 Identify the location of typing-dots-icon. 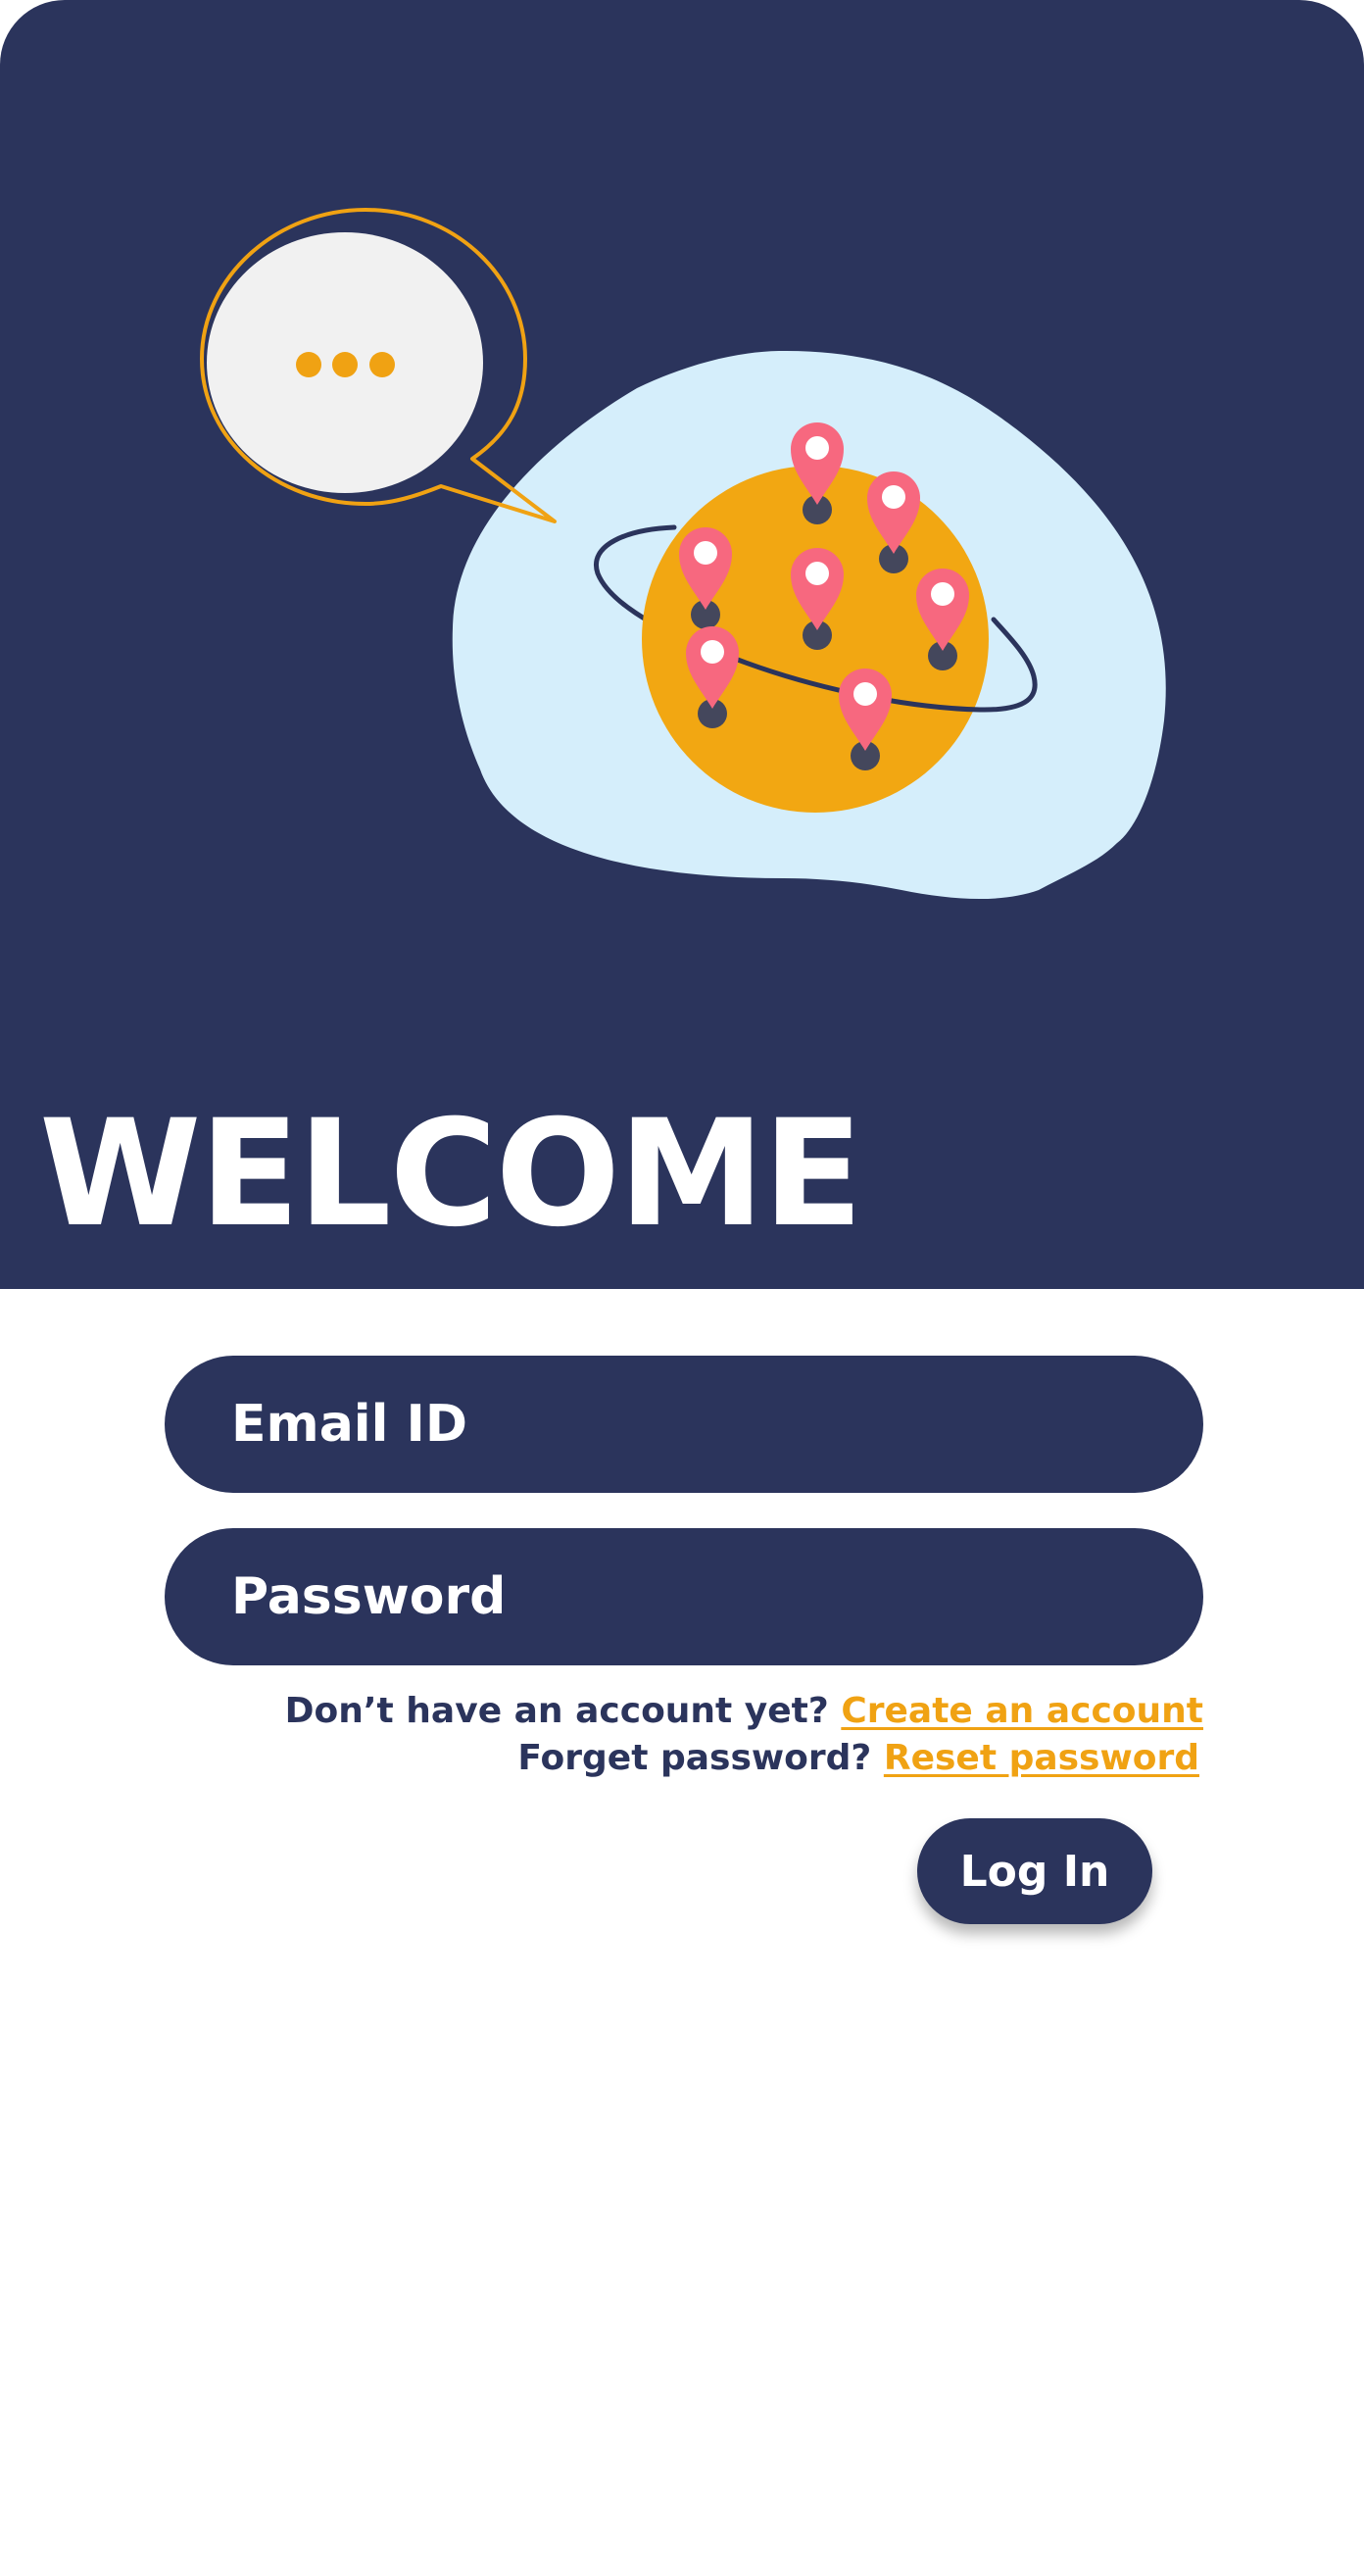
(345, 364).